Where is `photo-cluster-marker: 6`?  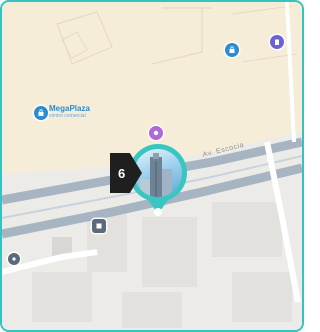
photo-cluster-marker: 6 is located at coordinates (150, 181).